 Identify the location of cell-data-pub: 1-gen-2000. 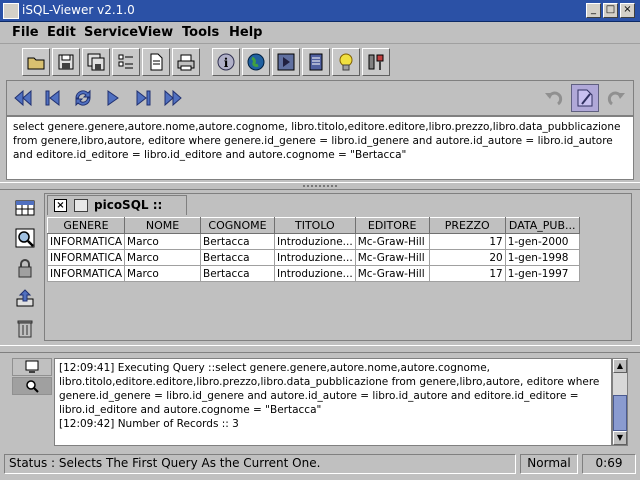
(542, 241).